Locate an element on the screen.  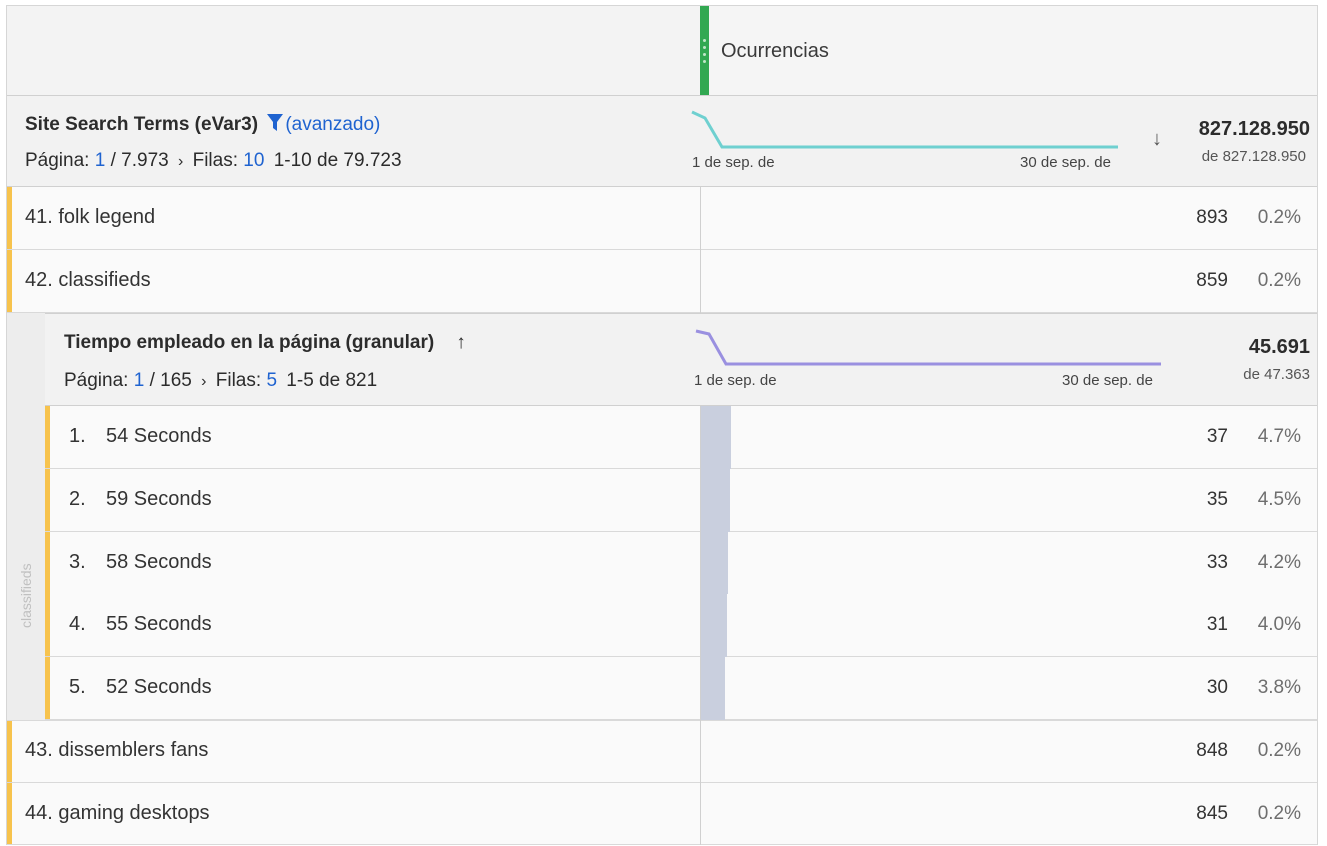
row-percent: 3.8% is located at coordinates (1279, 687).